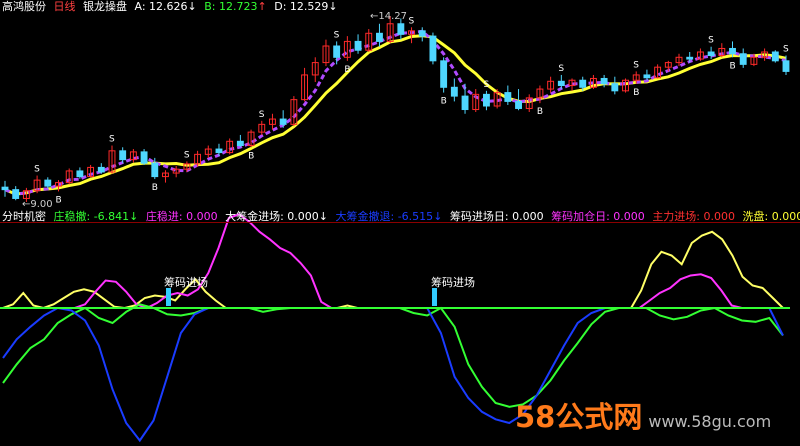 The image size is (800, 446). I want to click on field-xipan: 洗盘: 0.000↓, so click(771, 216).